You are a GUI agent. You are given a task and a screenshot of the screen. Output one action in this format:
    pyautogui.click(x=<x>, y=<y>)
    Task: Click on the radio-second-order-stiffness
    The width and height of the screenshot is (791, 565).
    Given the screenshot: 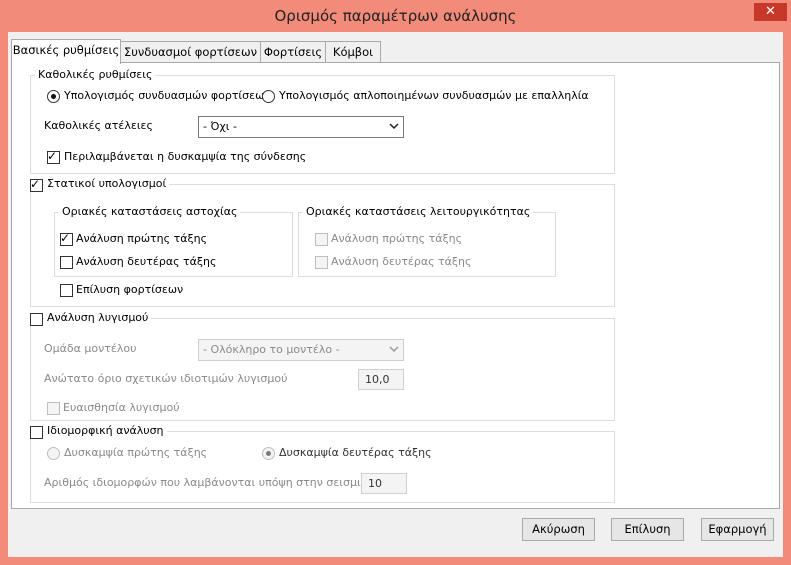 What is the action you would take?
    pyautogui.click(x=268, y=453)
    